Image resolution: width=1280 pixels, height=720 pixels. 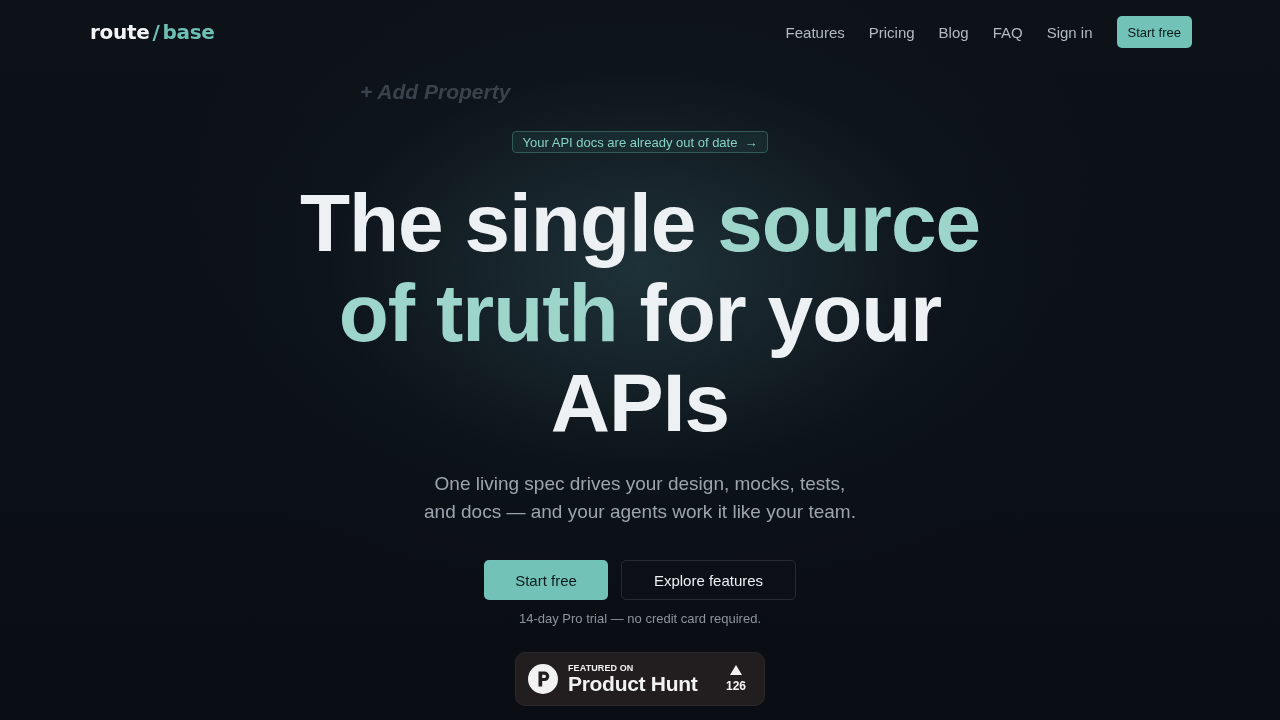 What do you see at coordinates (640, 142) in the screenshot?
I see `announcement-link: Your API docs are already out of date →` at bounding box center [640, 142].